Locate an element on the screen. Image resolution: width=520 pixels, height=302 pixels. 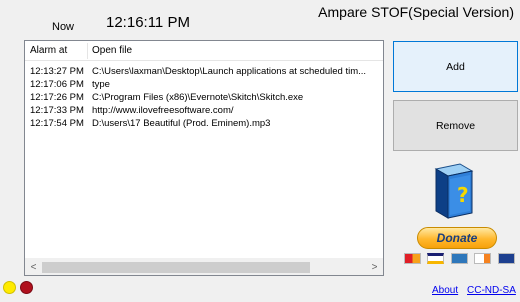
add-button: Add is located at coordinates (455, 66).